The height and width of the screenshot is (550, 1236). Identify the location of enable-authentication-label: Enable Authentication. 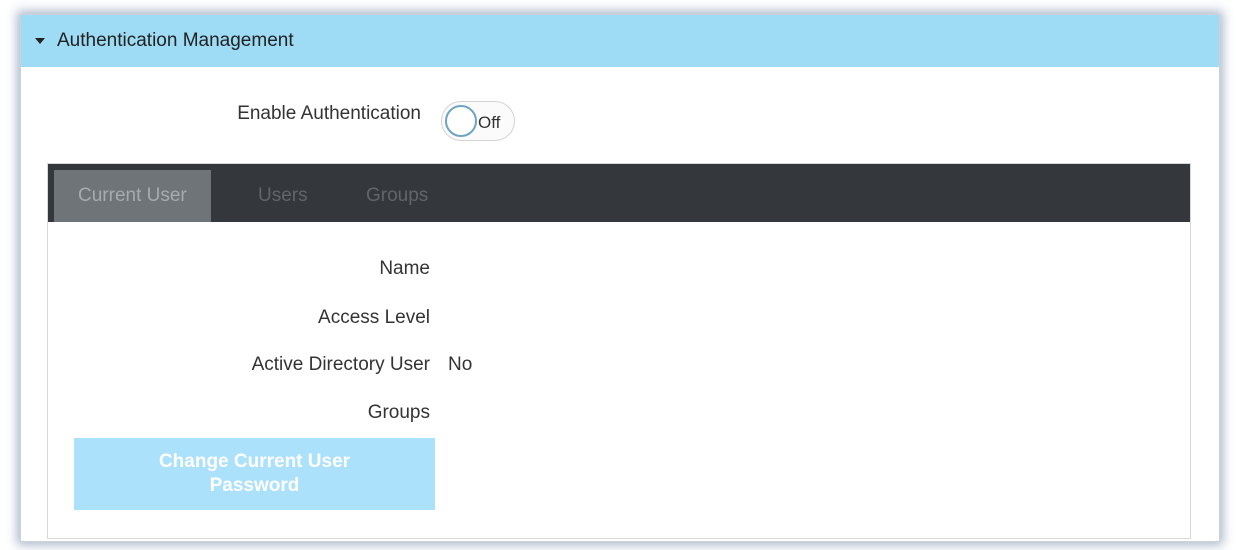
(329, 113).